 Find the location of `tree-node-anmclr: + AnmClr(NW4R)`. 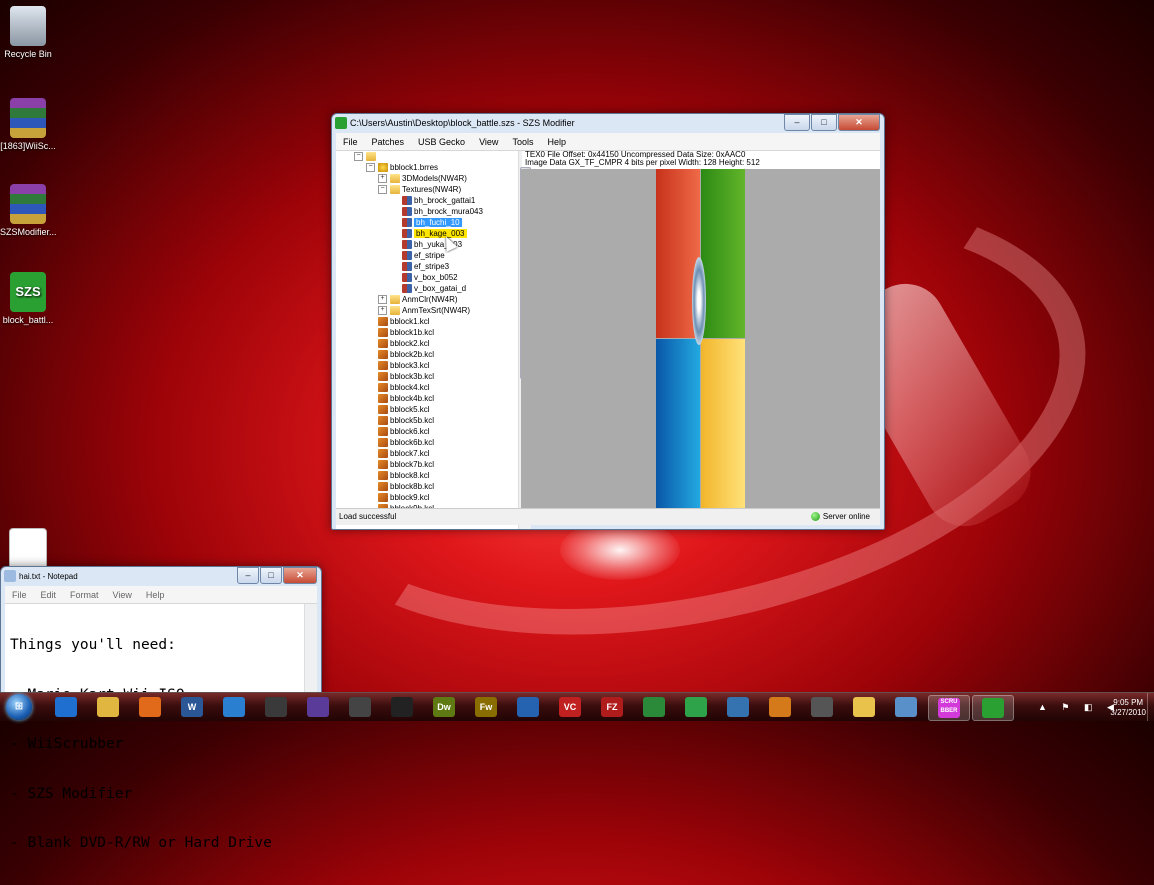

tree-node-anmclr: + AnmClr(NW4R) is located at coordinates (418, 299).